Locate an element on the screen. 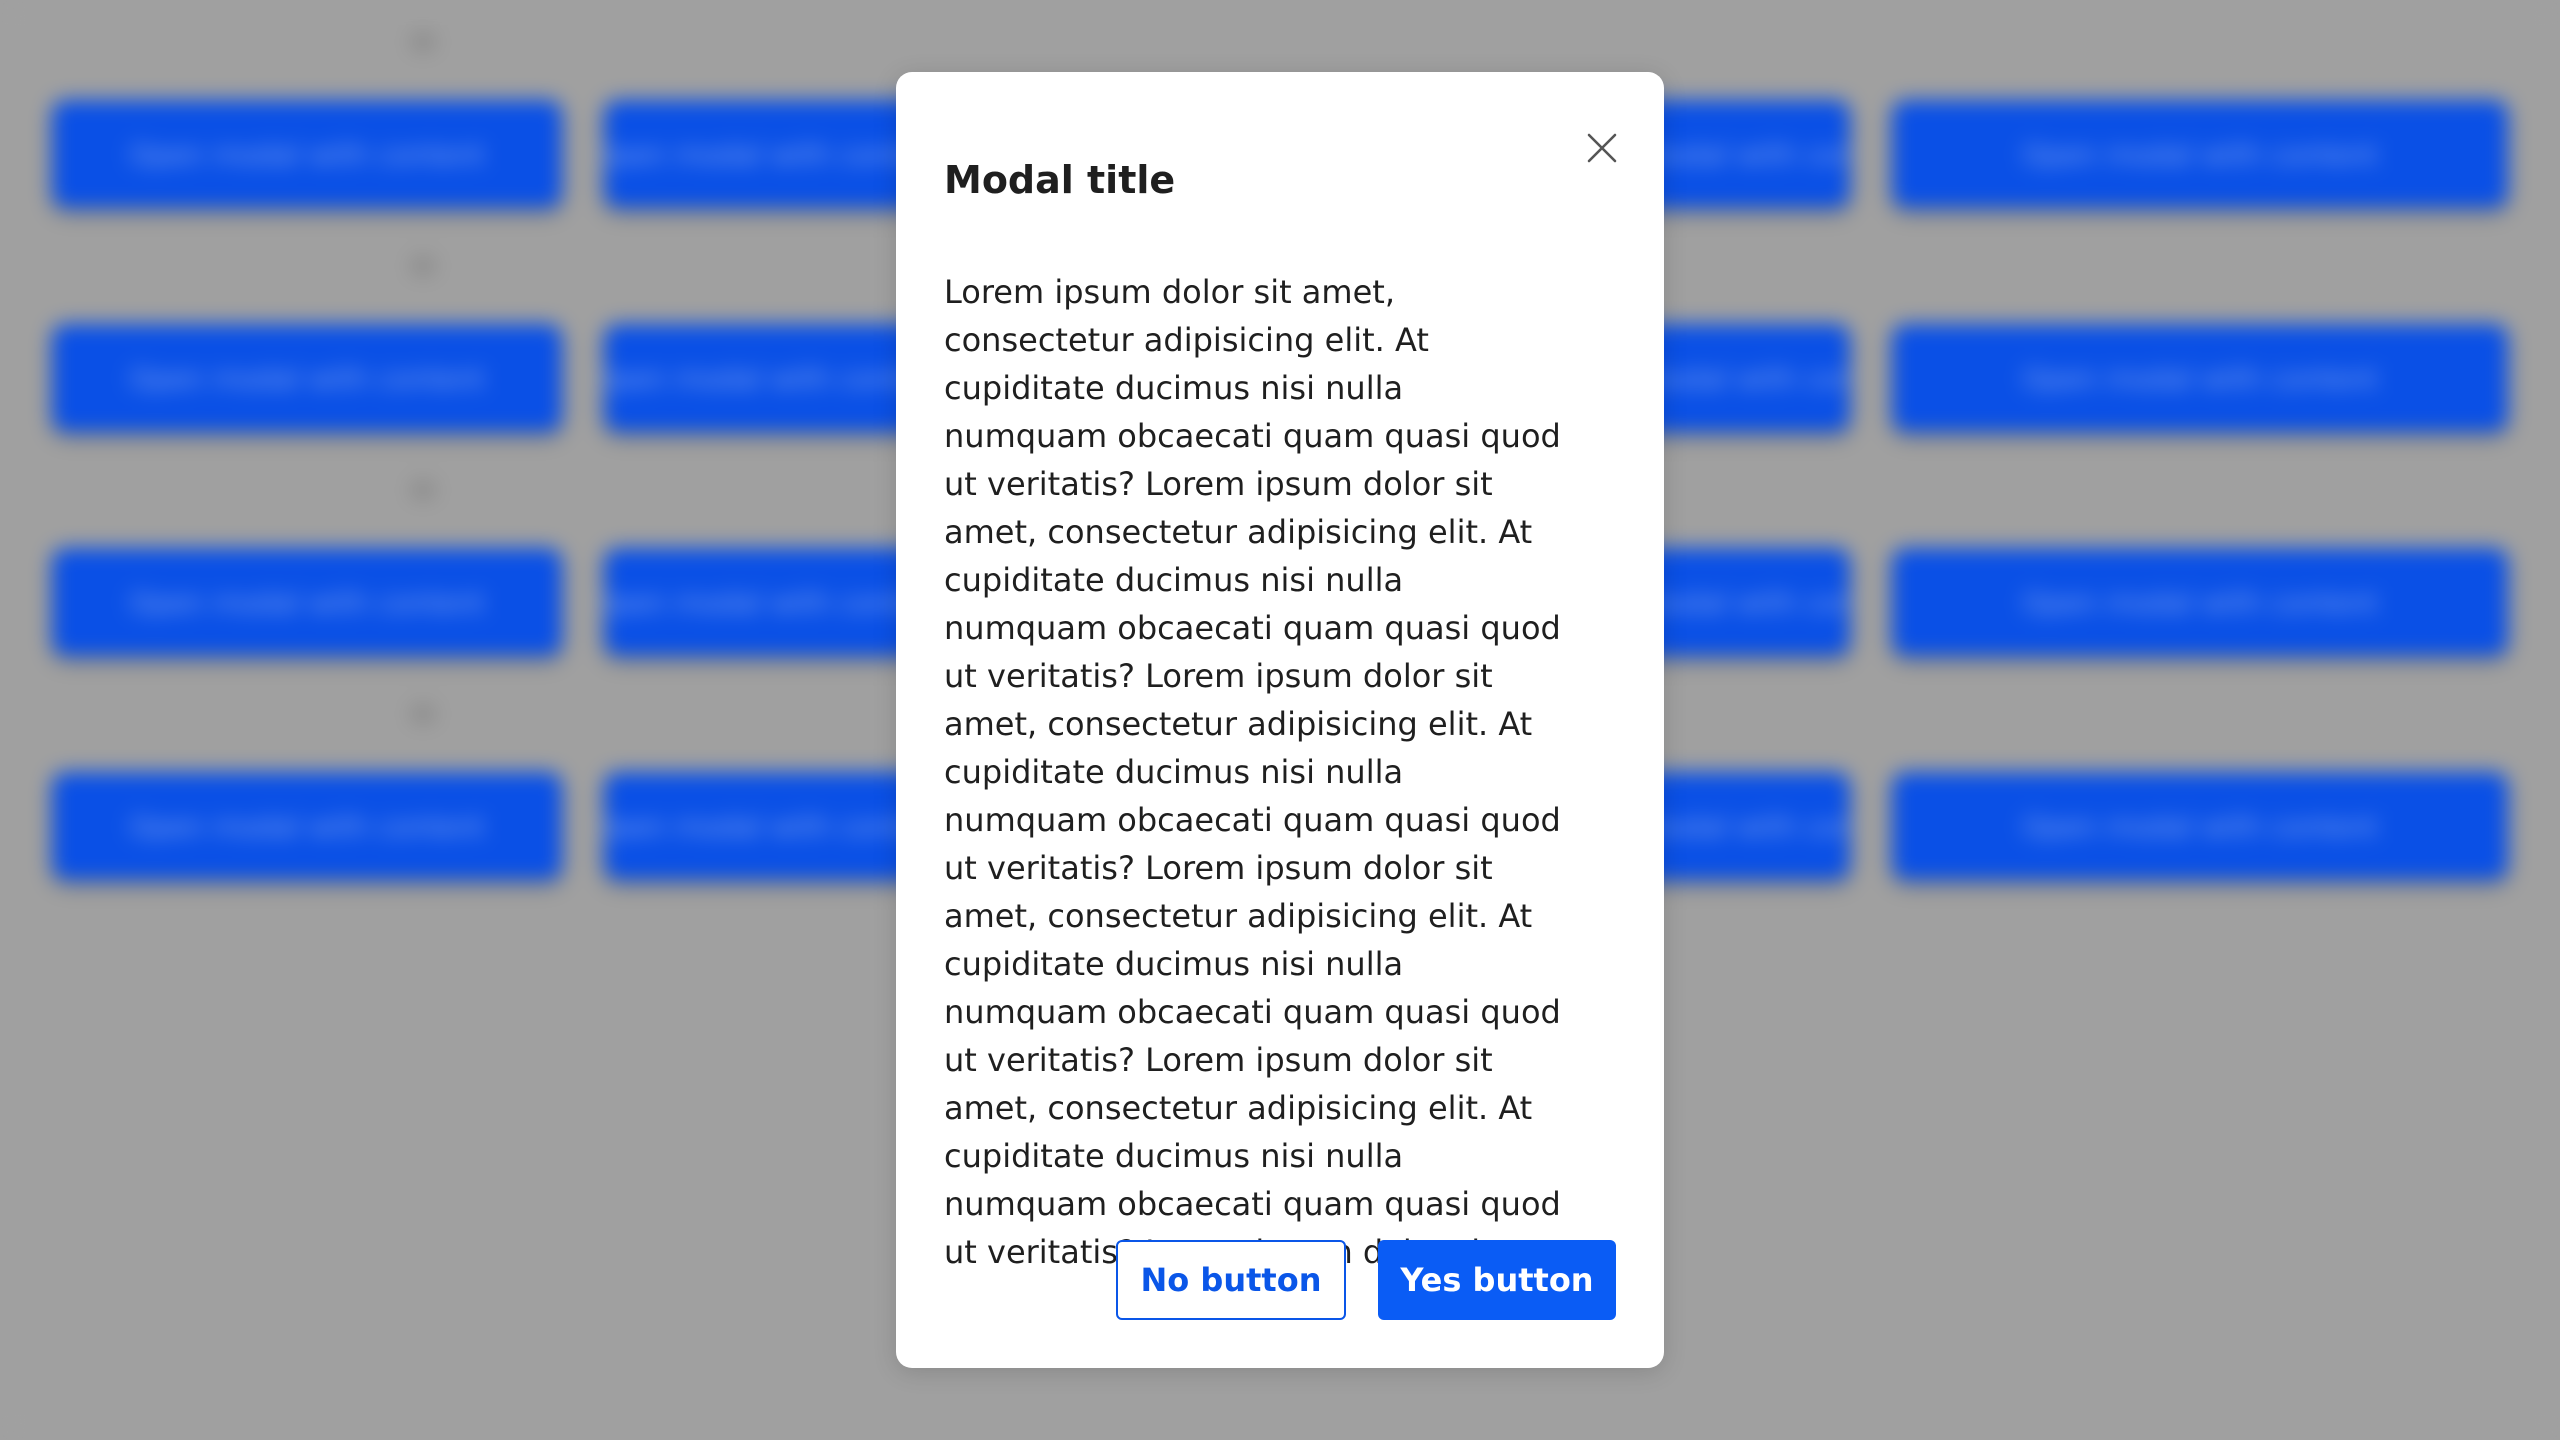  yes-button: Yes button is located at coordinates (1497, 1280).